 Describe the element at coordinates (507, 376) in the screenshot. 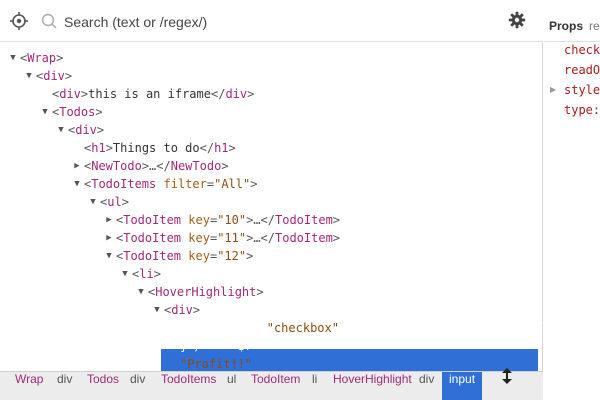

I see `resize-handle-icon` at that location.